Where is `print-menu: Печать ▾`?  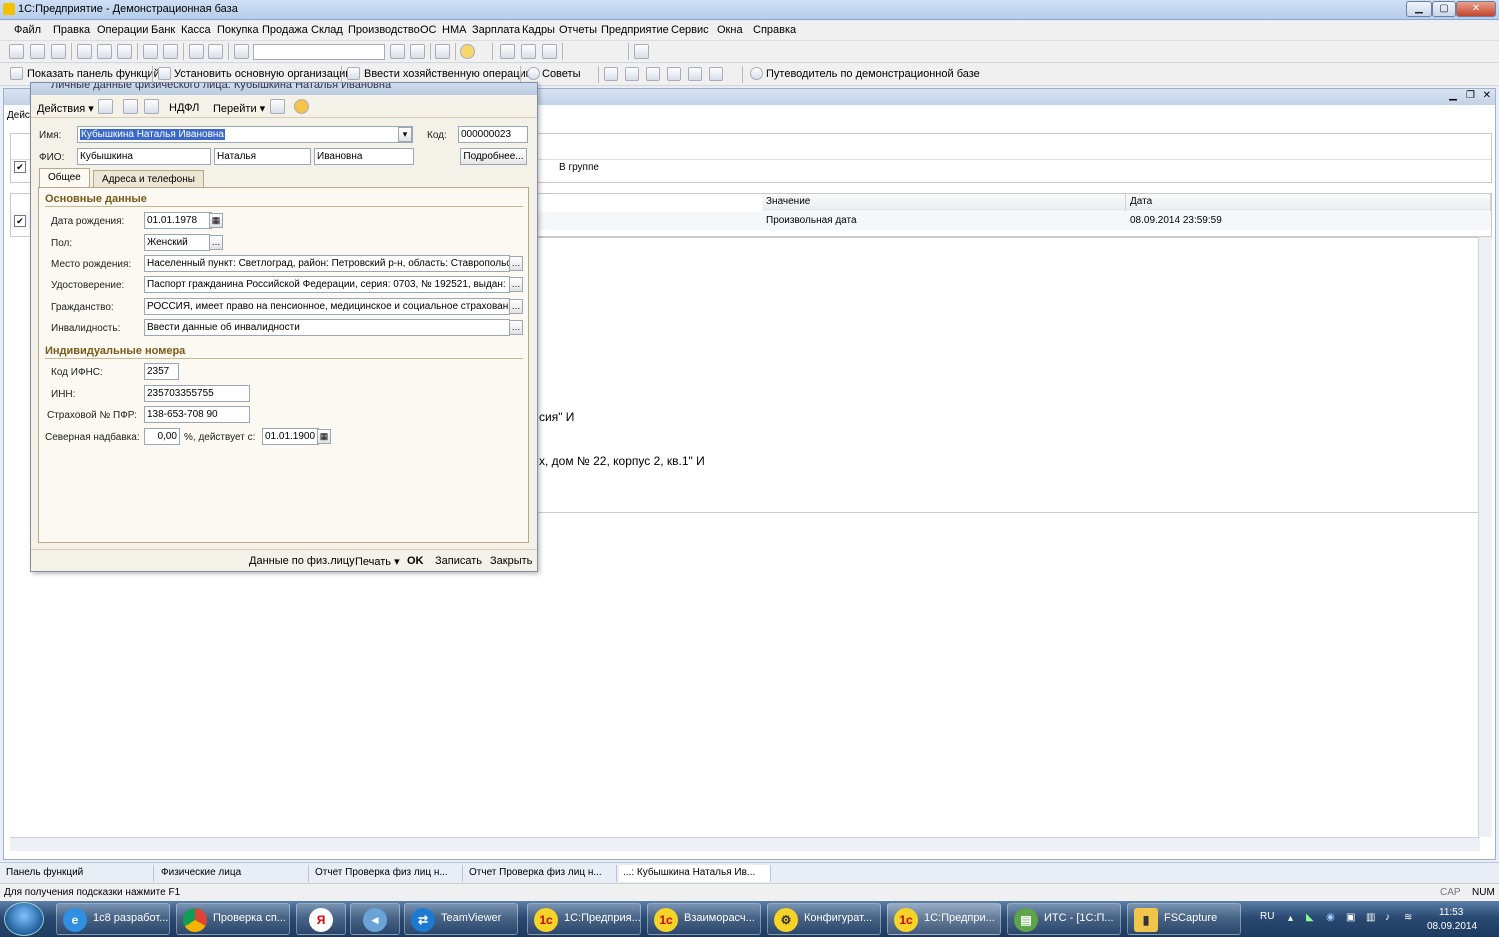
print-menu: Печать ▾ is located at coordinates (377, 562).